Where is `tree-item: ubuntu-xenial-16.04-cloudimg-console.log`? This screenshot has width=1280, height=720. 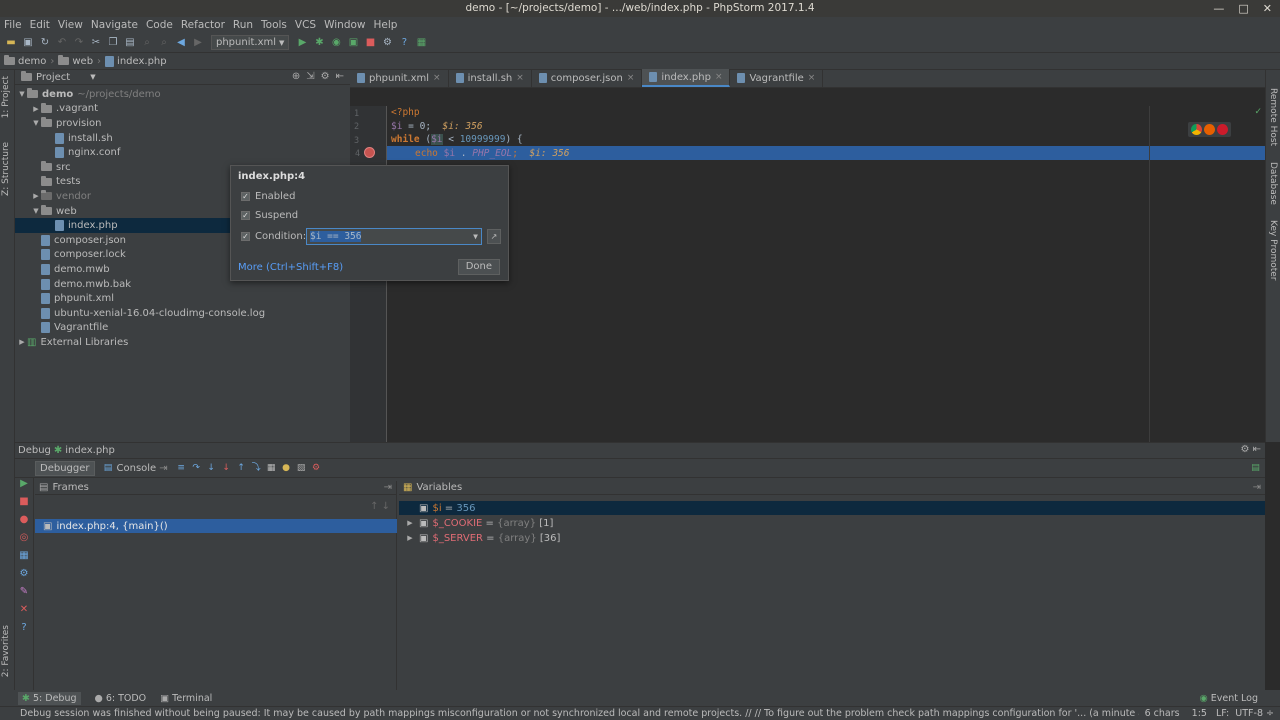 tree-item: ubuntu-xenial-16.04-cloudimg-console.log is located at coordinates (182, 313).